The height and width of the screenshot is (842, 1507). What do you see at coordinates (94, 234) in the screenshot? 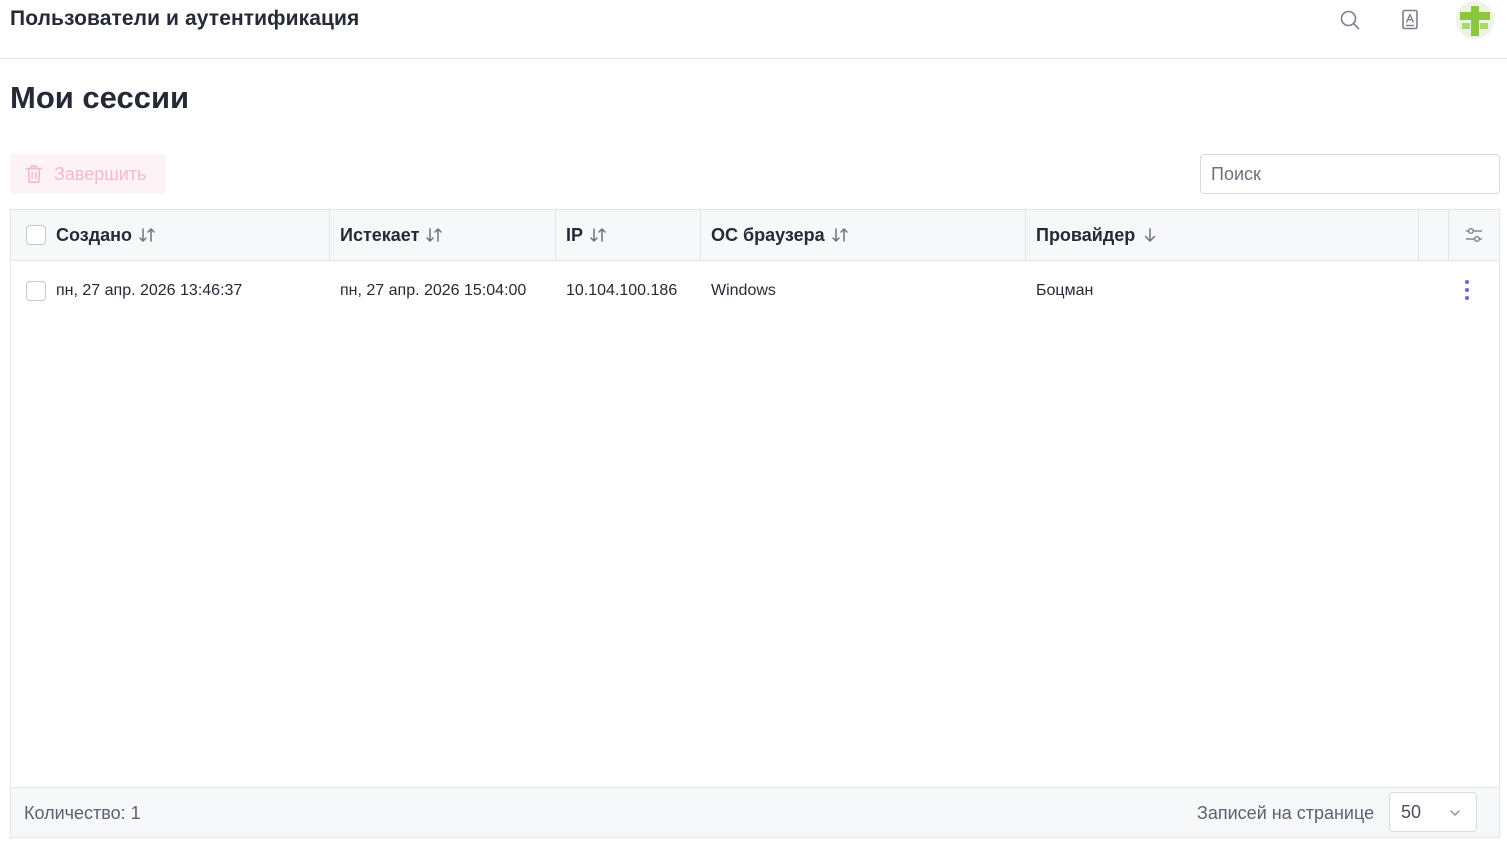
I see `column-label: Создано` at bounding box center [94, 234].